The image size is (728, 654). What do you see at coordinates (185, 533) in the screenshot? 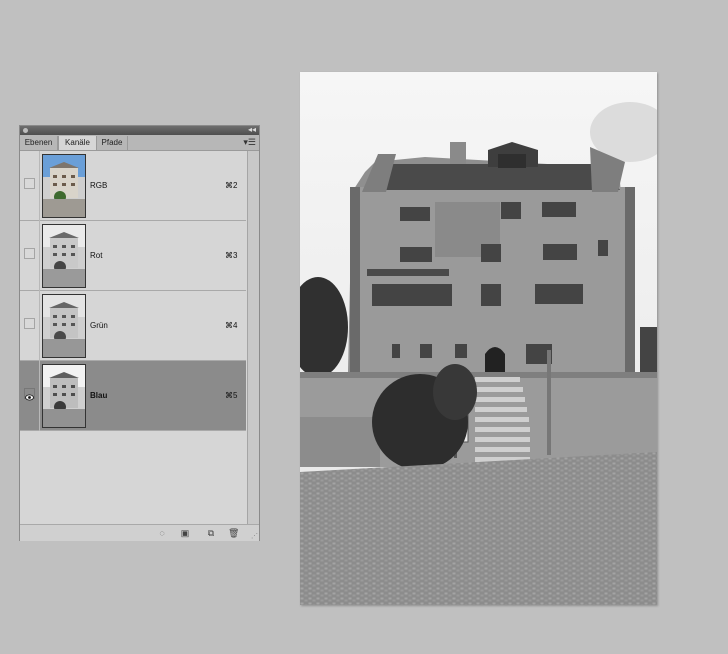
I see `save-selection-icon: ▣` at bounding box center [185, 533].